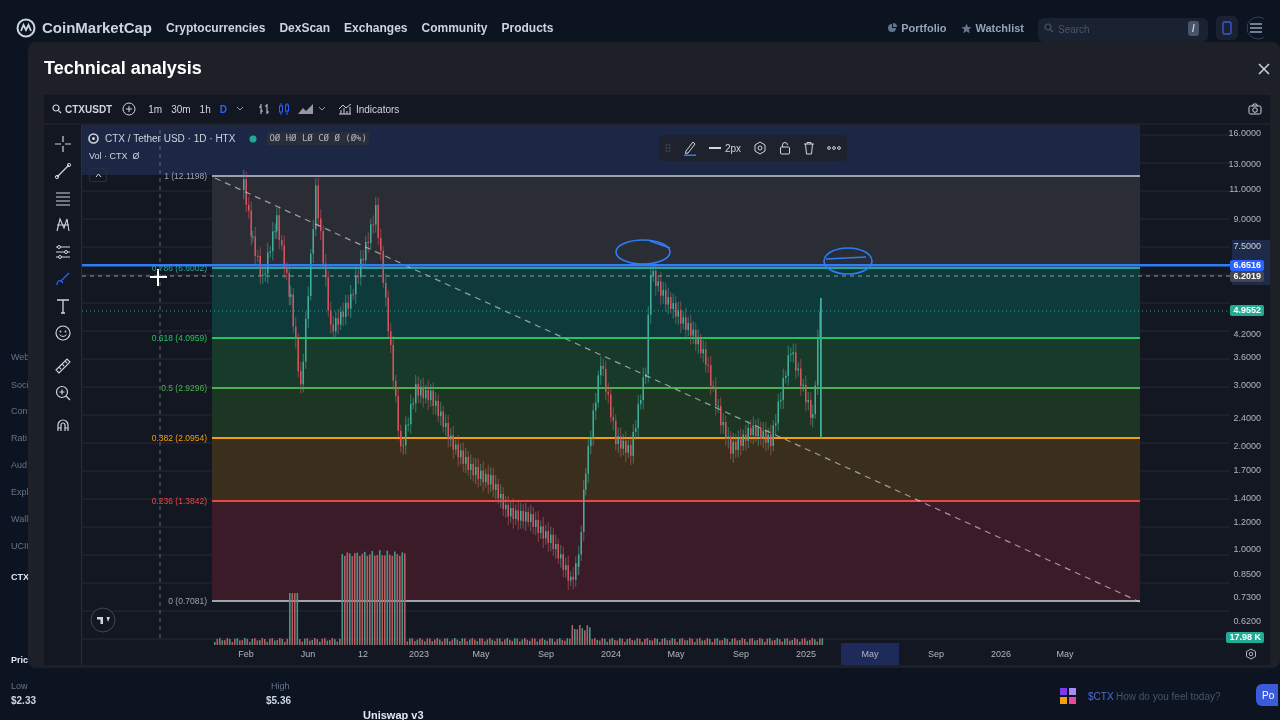 The height and width of the screenshot is (720, 1280). Describe the element at coordinates (1247, 310) in the screenshot. I see `price-badge: 4.9552` at that location.